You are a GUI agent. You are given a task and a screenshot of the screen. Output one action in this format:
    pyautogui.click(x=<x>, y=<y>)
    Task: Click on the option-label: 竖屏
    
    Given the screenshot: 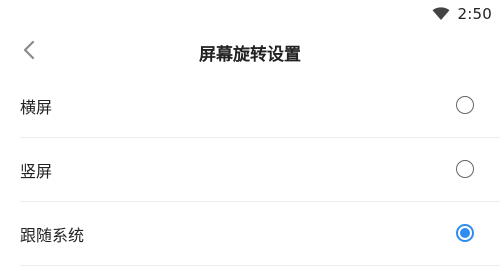 What is the action you would take?
    pyautogui.click(x=36, y=171)
    